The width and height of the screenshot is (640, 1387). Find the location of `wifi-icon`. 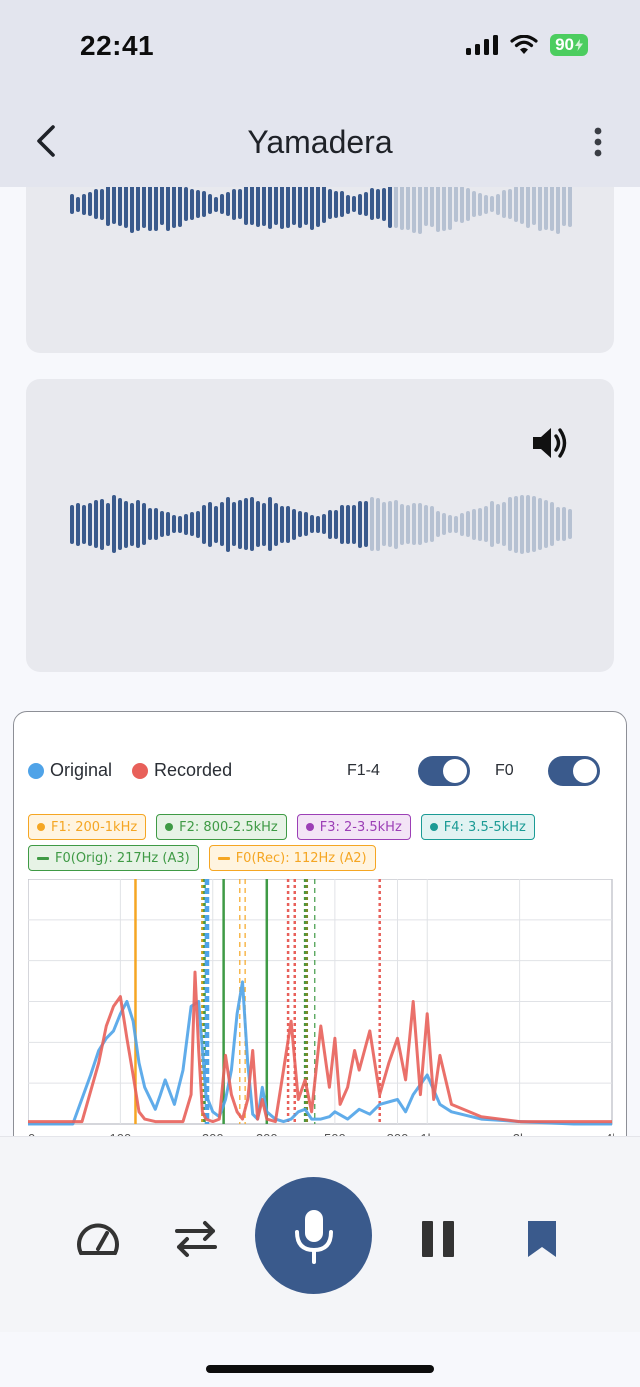

wifi-icon is located at coordinates (524, 44).